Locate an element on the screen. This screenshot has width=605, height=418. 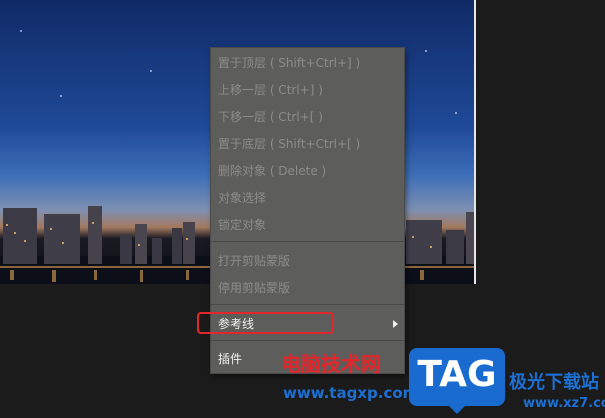
watermark-site-url: www.tagxp.com is located at coordinates (351, 393).